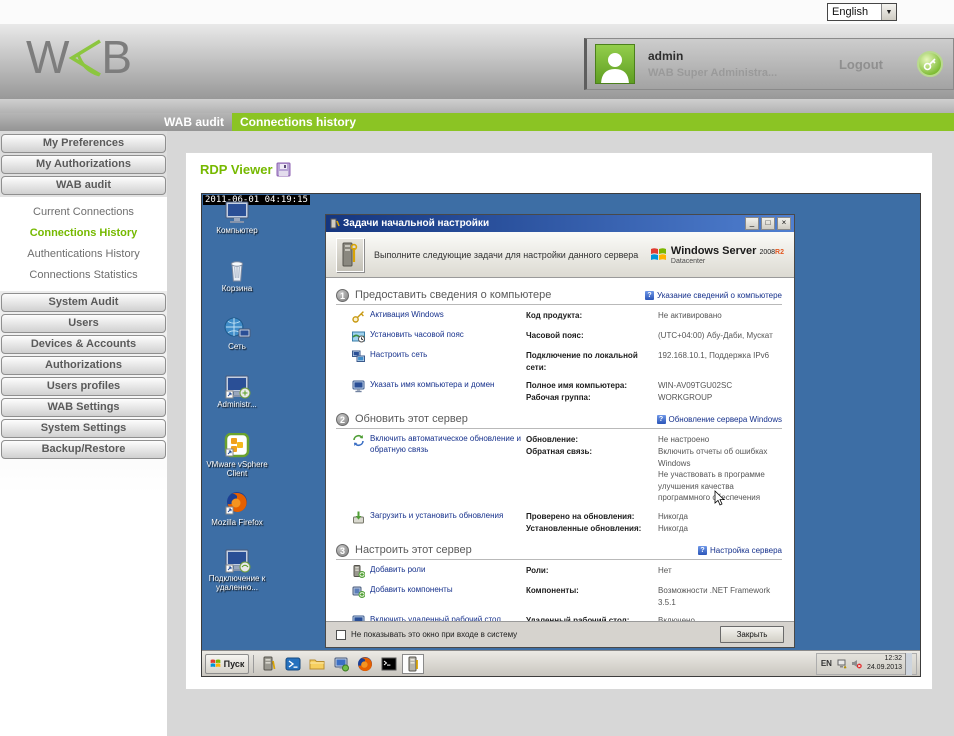  I want to click on row-label: Часовой пояс:, so click(555, 335).